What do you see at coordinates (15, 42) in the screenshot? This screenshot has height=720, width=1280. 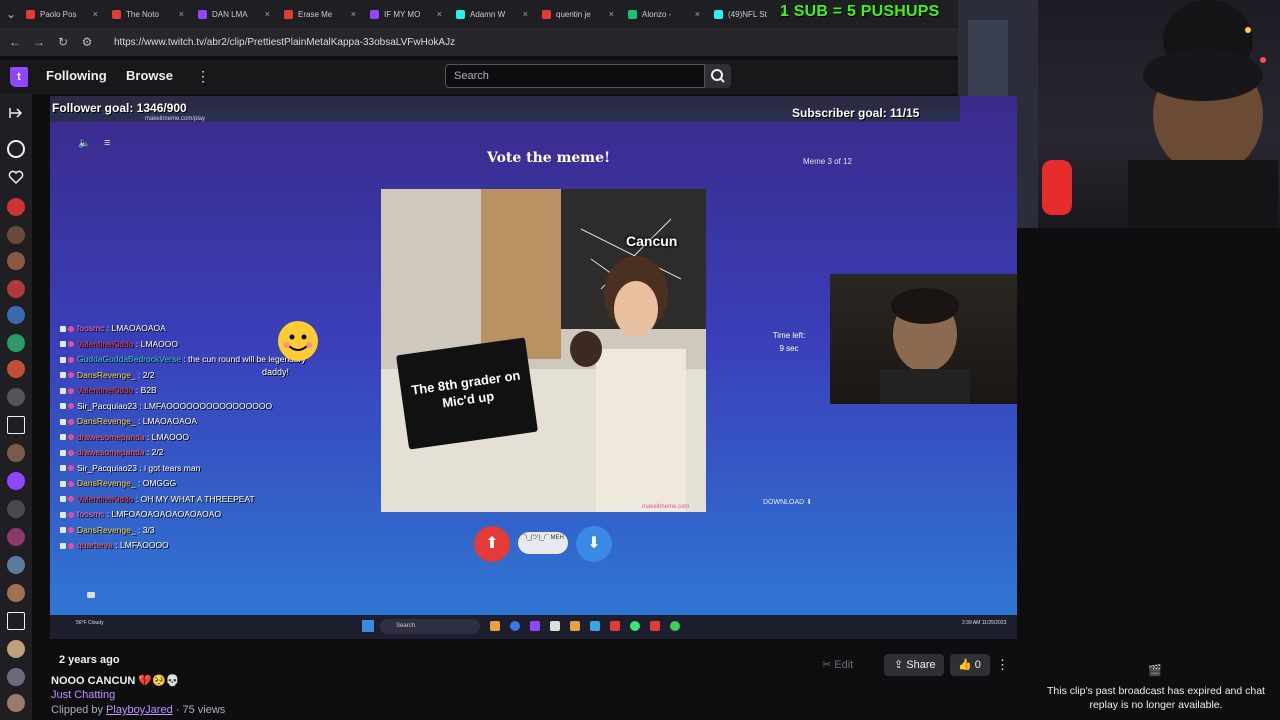 I see `back-arrow-icon: ←` at bounding box center [15, 42].